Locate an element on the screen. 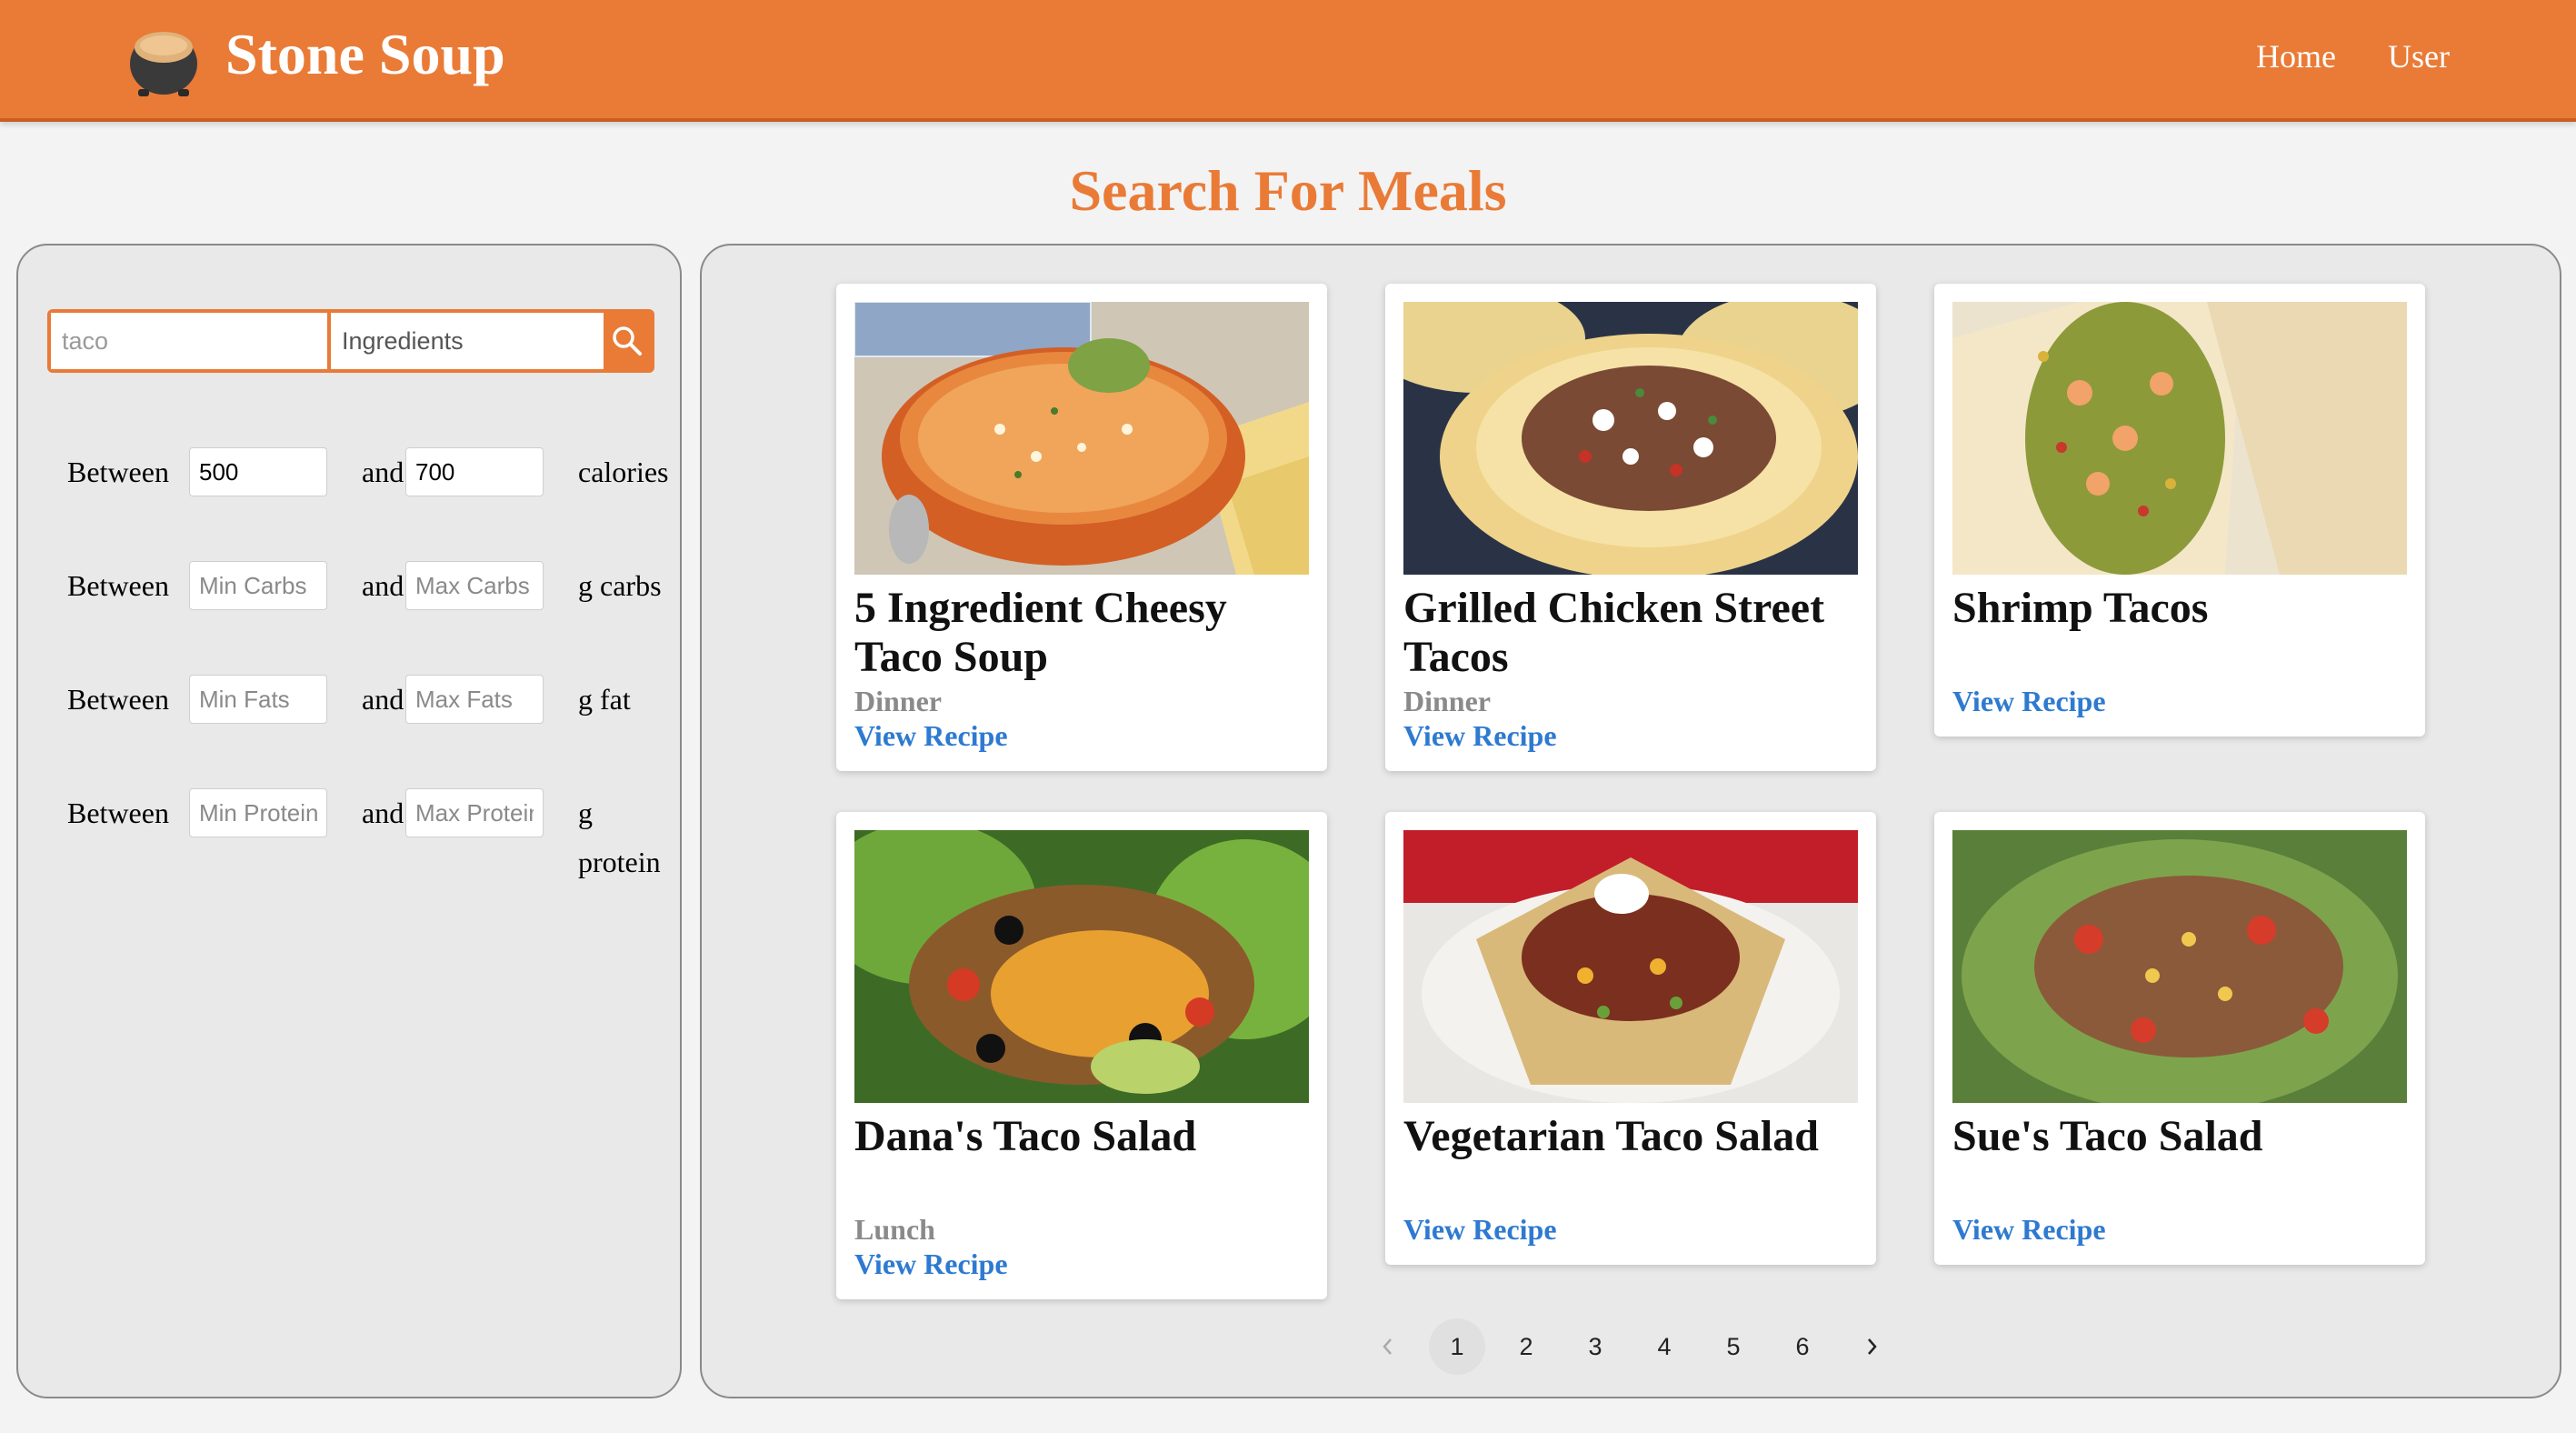 The height and width of the screenshot is (1433, 2576). recipe-card: Sue's Taco Salad View Recipe is located at coordinates (2179, 1038).